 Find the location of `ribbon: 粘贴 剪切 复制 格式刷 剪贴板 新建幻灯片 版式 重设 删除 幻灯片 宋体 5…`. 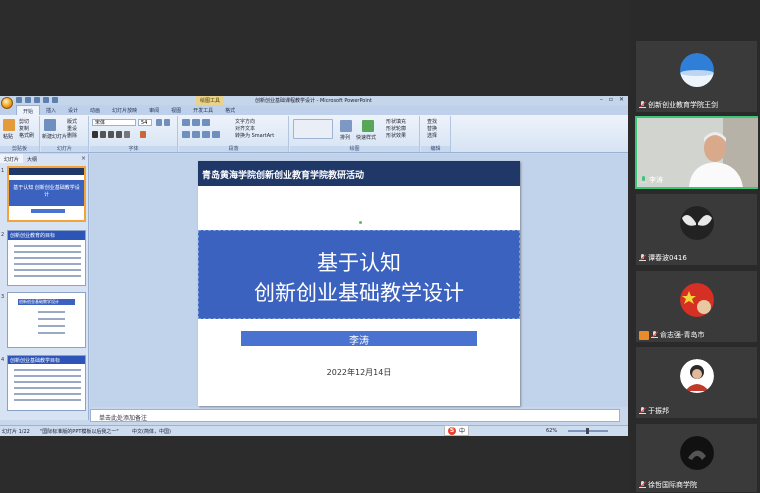

ribbon: 粘贴 剪切 复制 格式刷 剪贴板 新建幻灯片 版式 重设 删除 幻灯片 宋体 5… is located at coordinates (314, 134).